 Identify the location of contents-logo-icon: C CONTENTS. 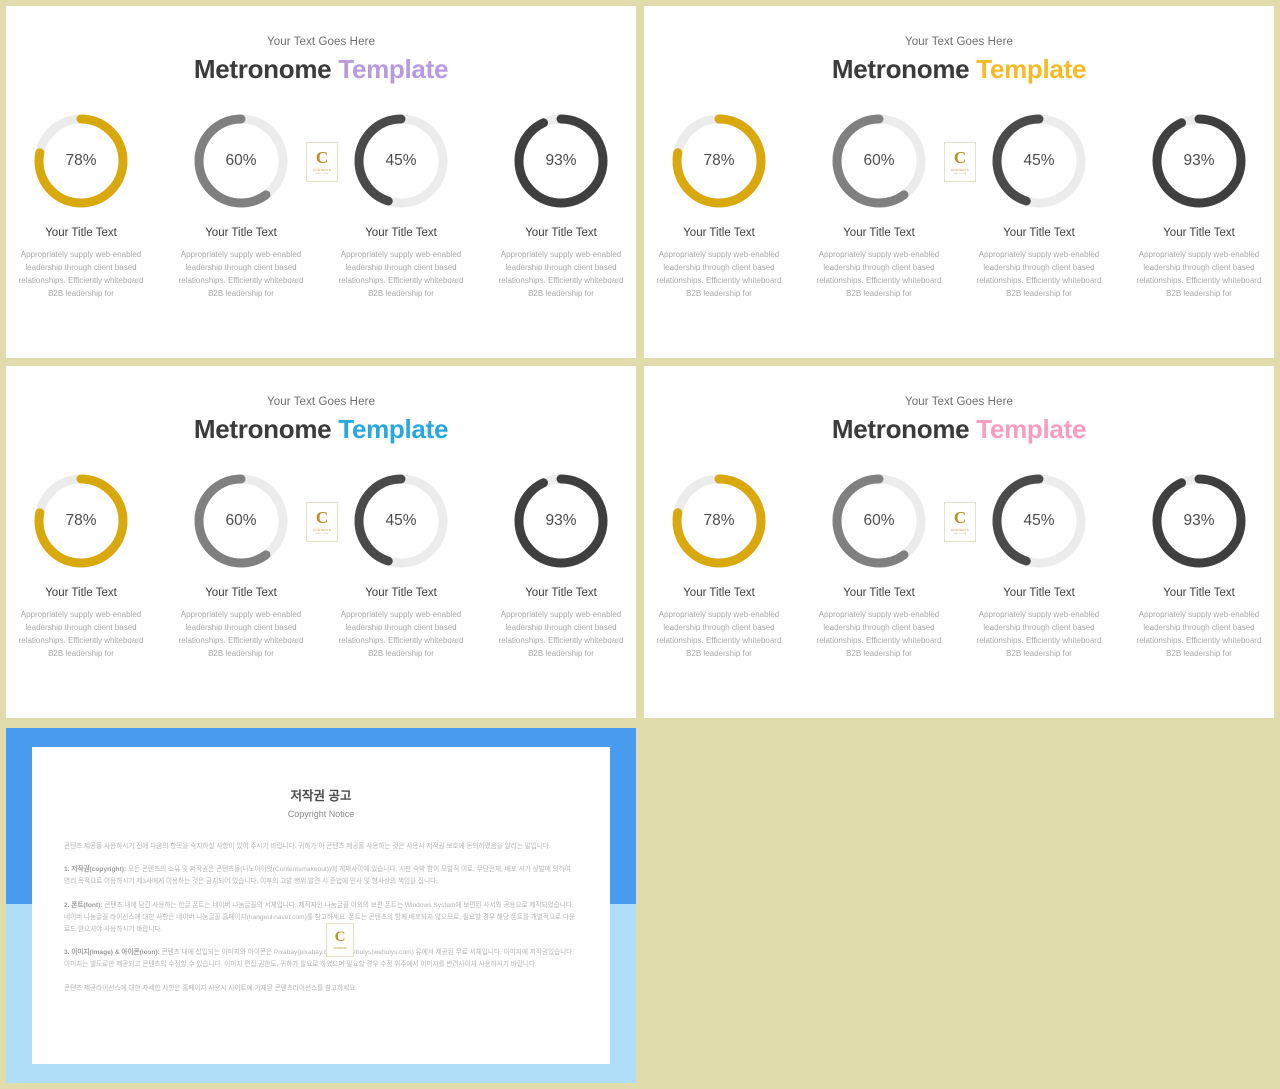
(340, 940).